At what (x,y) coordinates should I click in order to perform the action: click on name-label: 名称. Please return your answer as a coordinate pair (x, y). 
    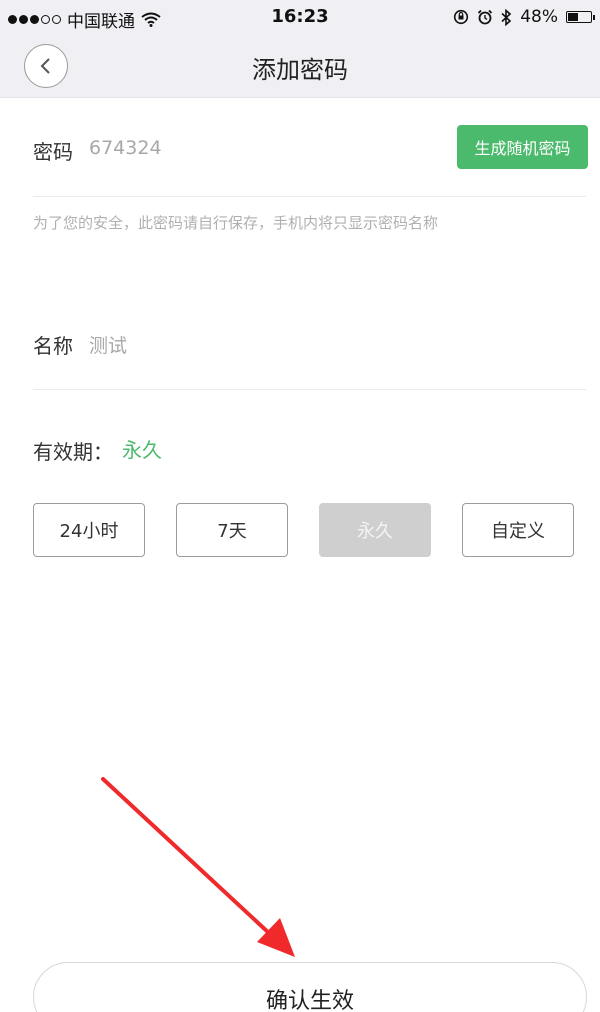
    Looking at the image, I should click on (53, 346).